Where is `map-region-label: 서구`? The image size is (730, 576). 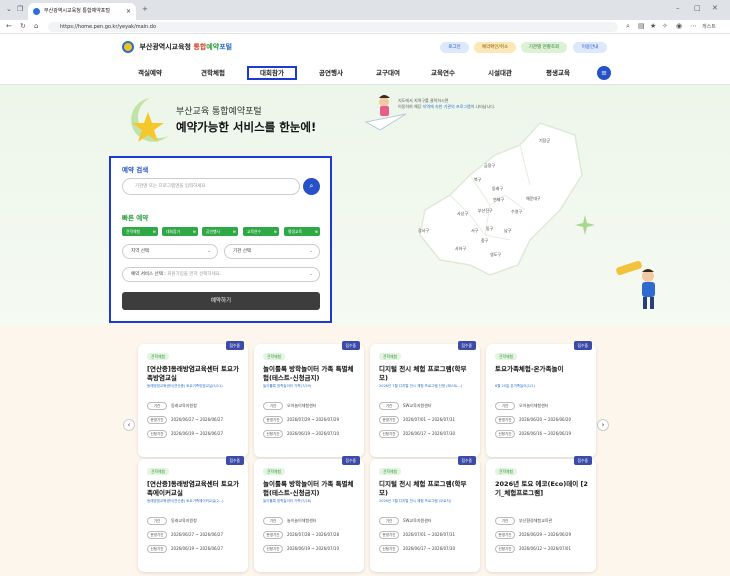 map-region-label: 서구 is located at coordinates (474, 231).